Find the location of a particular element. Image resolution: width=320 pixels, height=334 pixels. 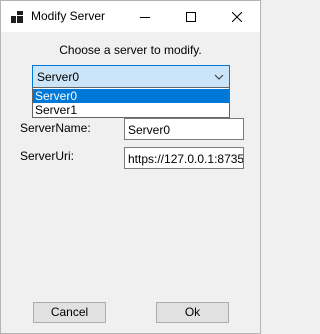

server-name-value: Server0 is located at coordinates (149, 130).